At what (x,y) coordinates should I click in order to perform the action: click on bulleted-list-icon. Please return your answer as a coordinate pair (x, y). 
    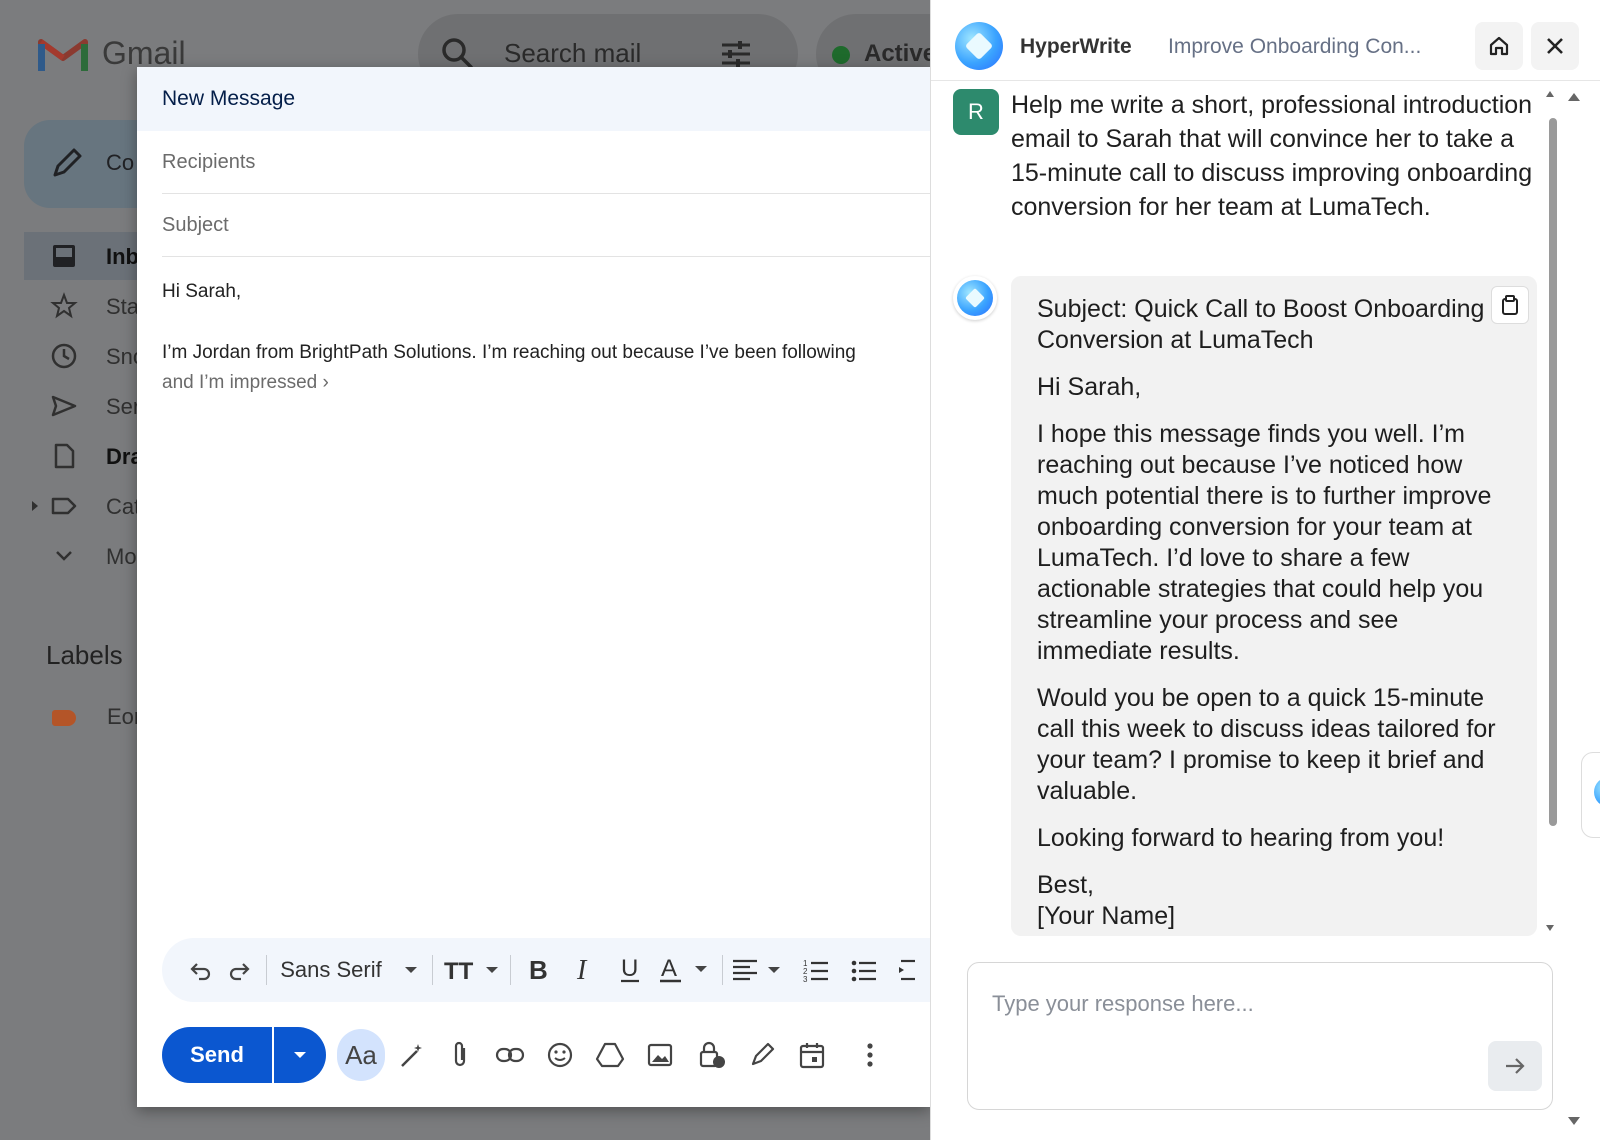
    Looking at the image, I should click on (863, 971).